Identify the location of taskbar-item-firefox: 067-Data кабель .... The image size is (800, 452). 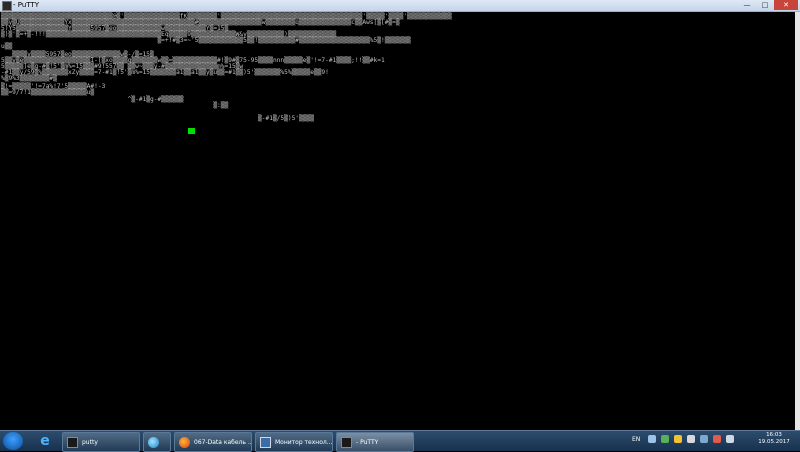
(213, 442).